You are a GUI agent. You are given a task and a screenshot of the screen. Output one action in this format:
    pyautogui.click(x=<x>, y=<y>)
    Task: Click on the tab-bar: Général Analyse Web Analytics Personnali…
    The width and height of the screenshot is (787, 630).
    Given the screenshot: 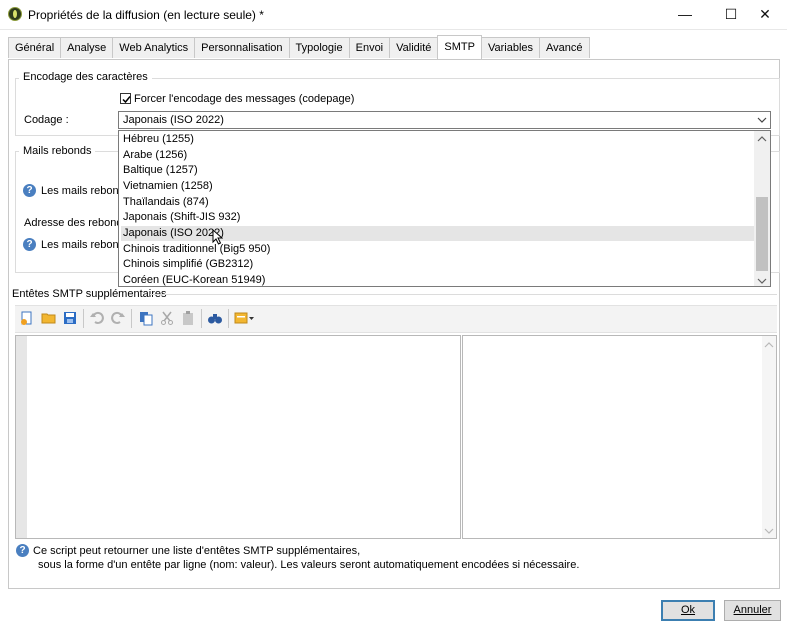 What is the action you would take?
    pyautogui.click(x=299, y=47)
    